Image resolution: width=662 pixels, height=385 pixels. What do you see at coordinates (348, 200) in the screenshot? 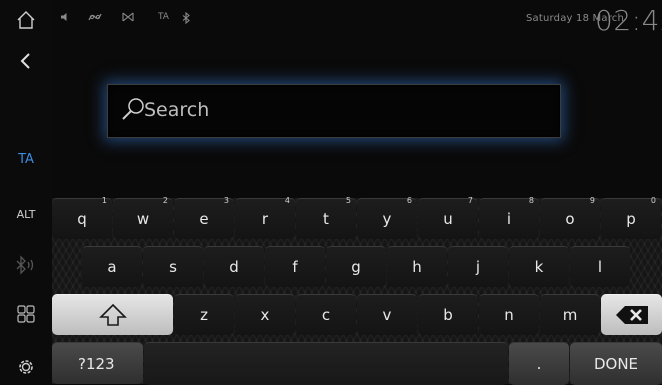
I see `key-number: 5` at bounding box center [348, 200].